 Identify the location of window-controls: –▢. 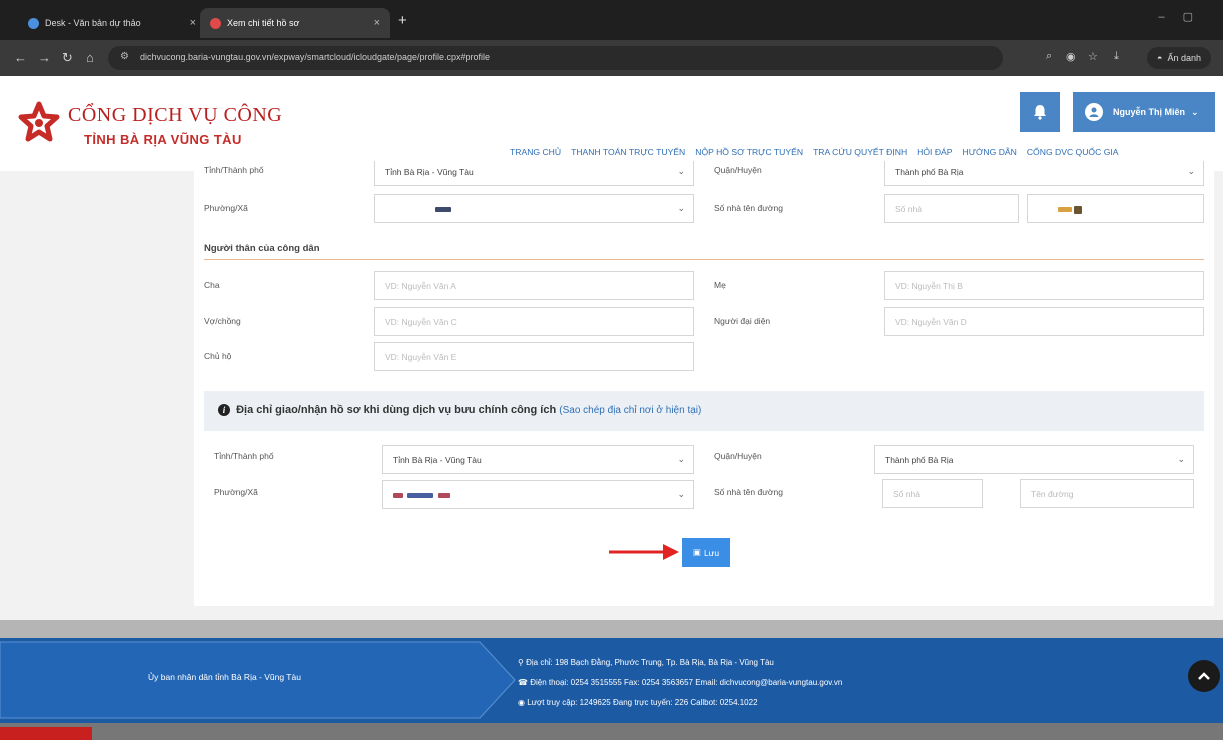
(1184, 16).